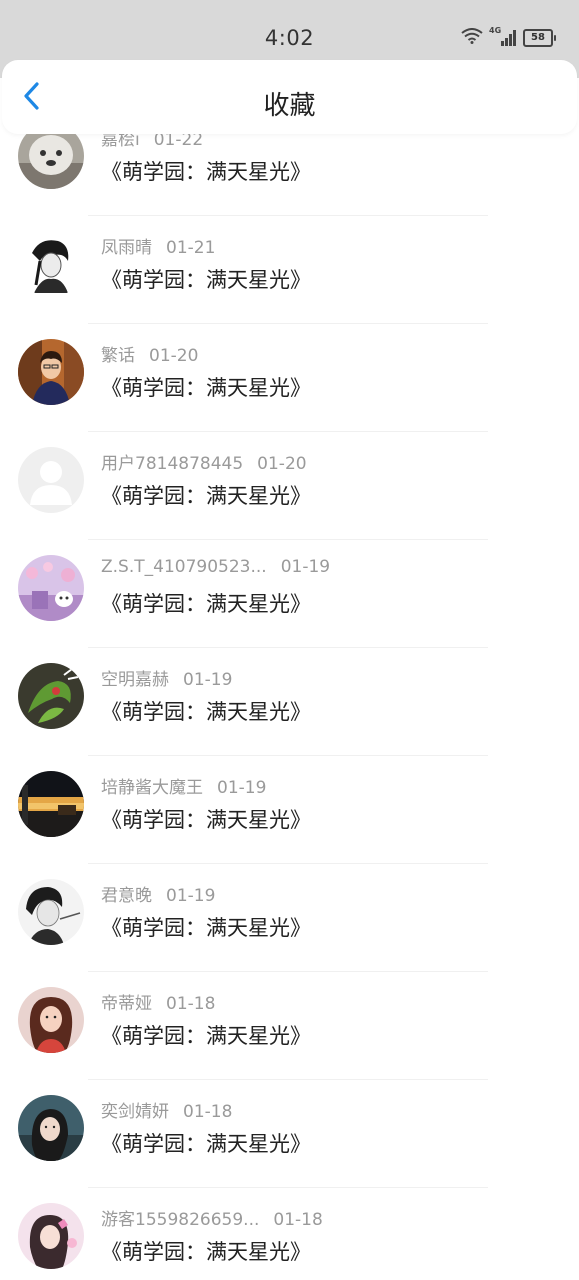  I want to click on list-item: Z.S.T_410790523... 01-19 《萌学园：满天星光》, so click(289, 594).